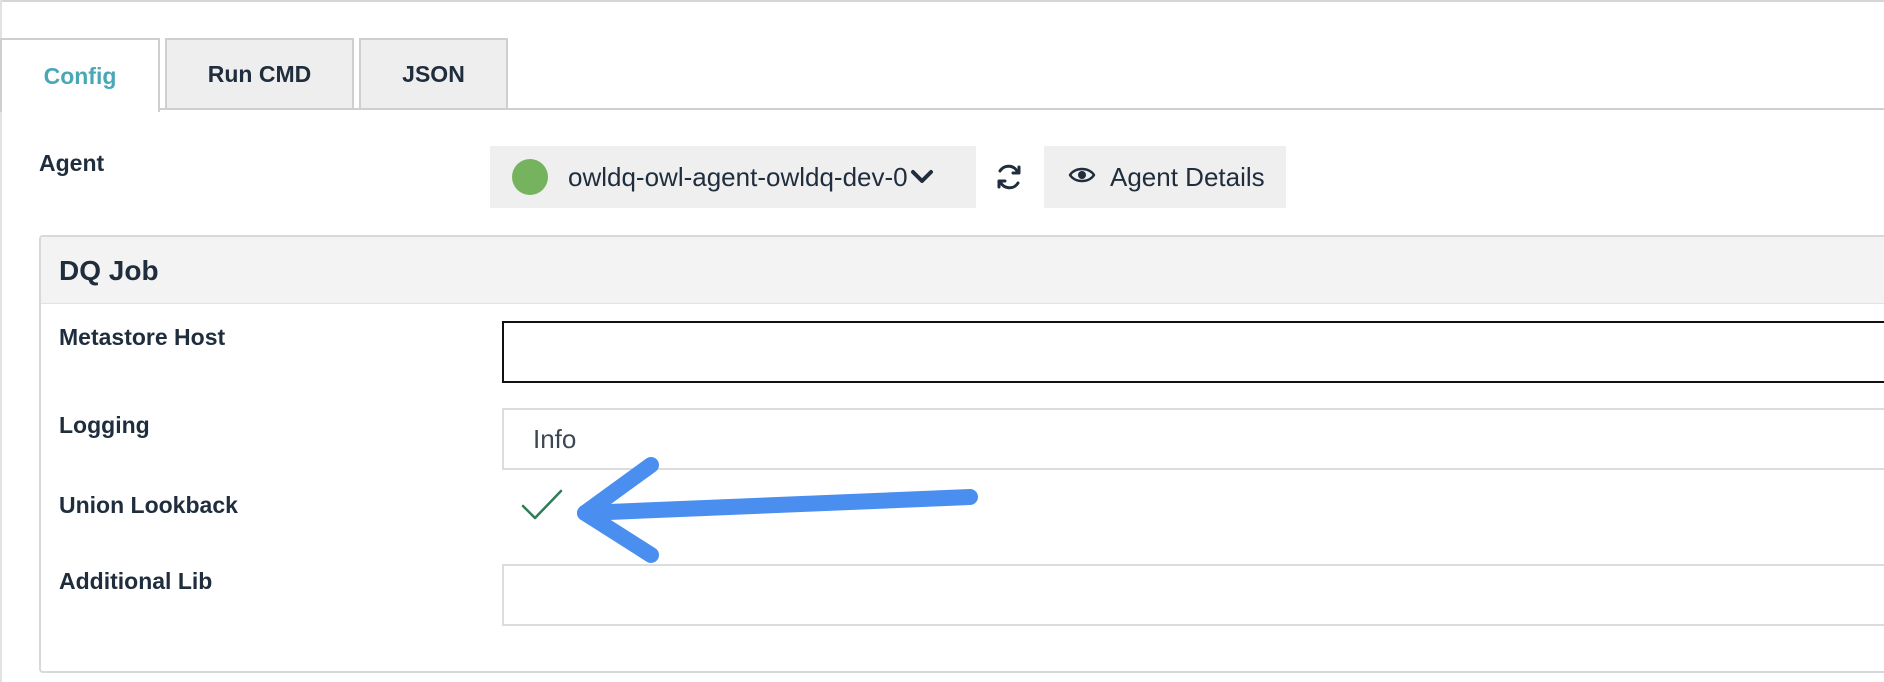  Describe the element at coordinates (136, 581) in the screenshot. I see `additional-lib-label: Additional Lib` at that location.